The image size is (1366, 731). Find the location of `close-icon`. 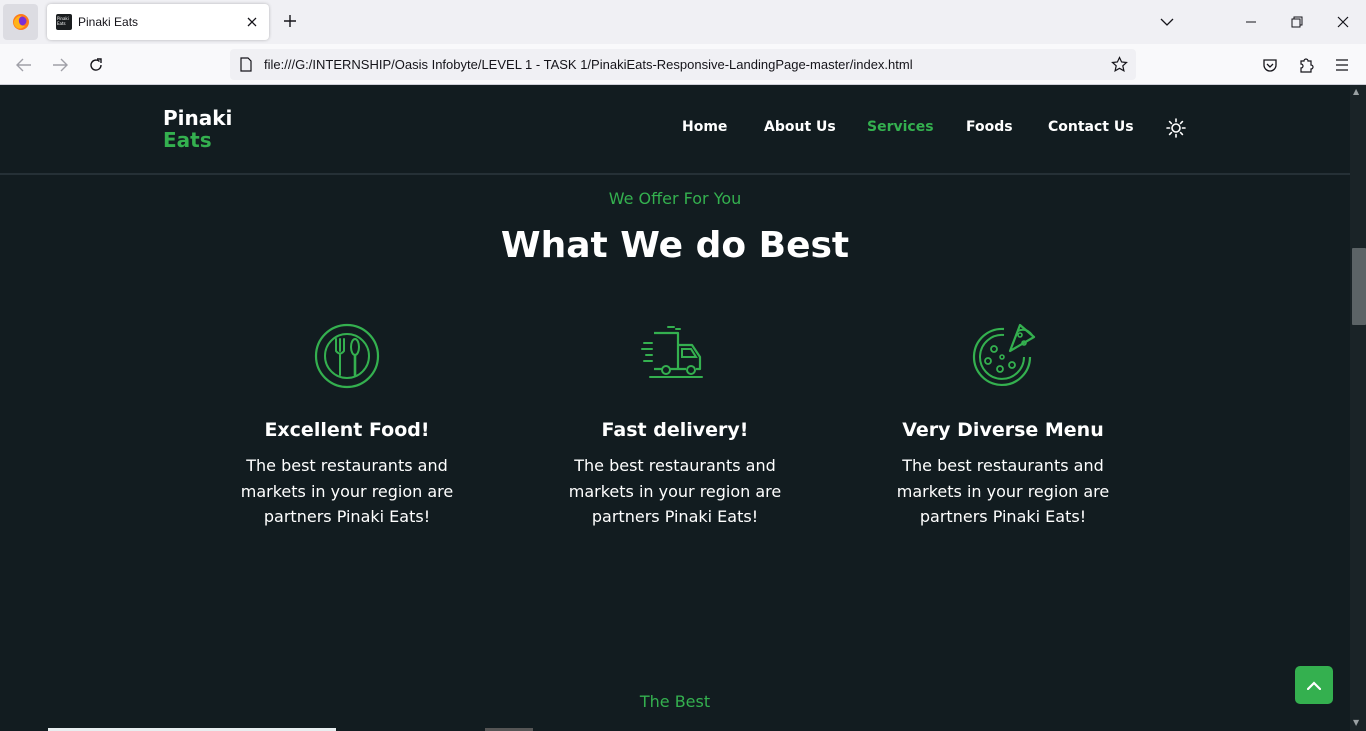

close-icon is located at coordinates (1343, 22).